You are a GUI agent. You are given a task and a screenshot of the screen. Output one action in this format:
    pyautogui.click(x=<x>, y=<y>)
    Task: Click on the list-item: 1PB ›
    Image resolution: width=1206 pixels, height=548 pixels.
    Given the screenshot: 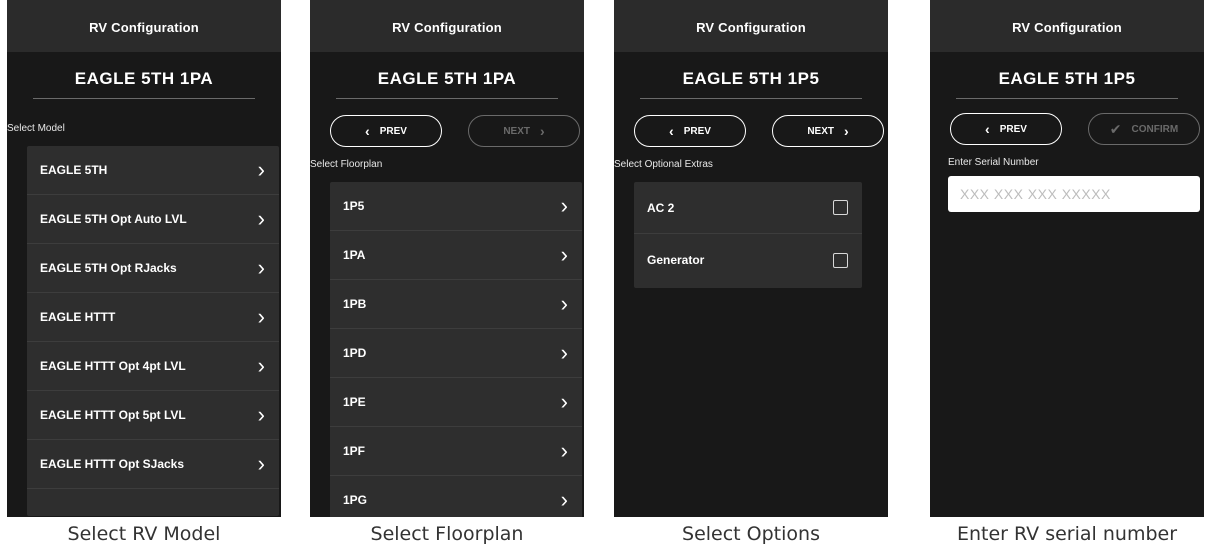 What is the action you would take?
    pyautogui.click(x=456, y=304)
    